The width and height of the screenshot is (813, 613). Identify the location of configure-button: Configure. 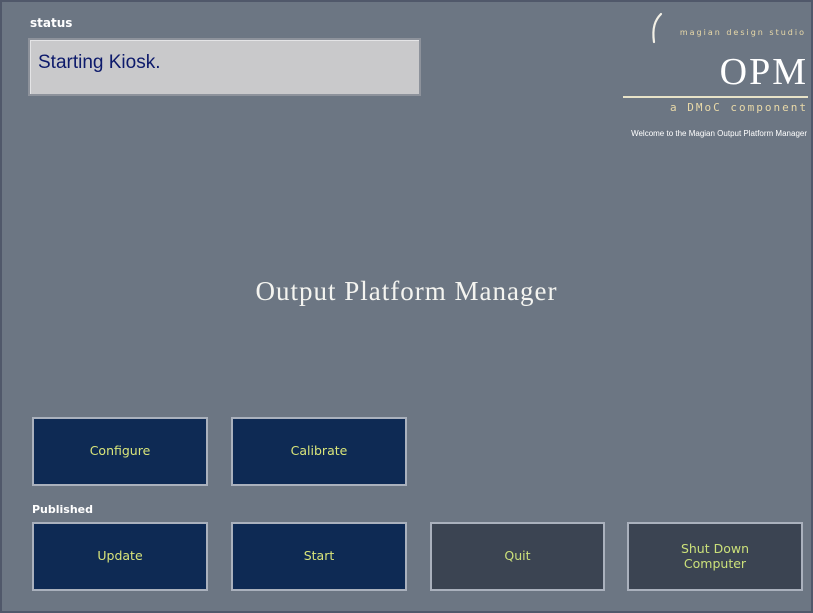
(120, 451).